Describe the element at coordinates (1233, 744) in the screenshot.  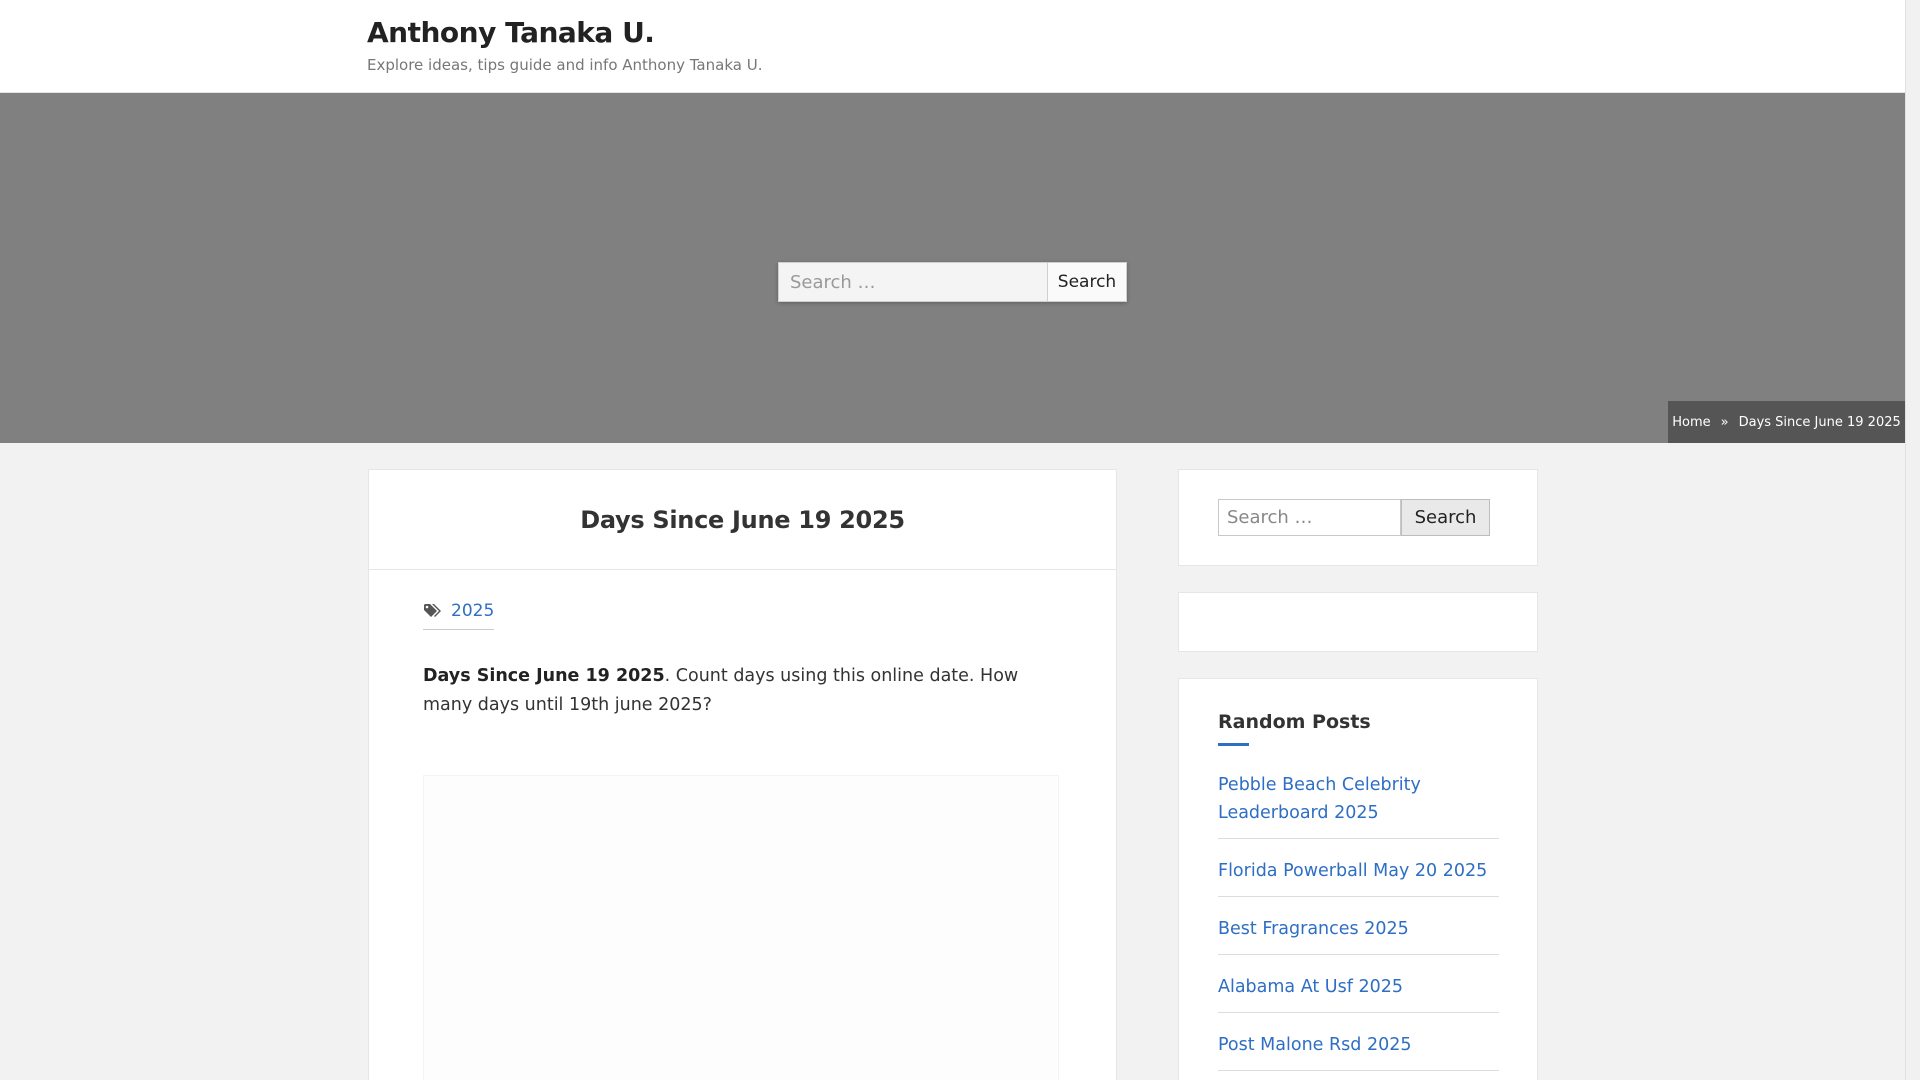
I see `random-posts-underline` at that location.